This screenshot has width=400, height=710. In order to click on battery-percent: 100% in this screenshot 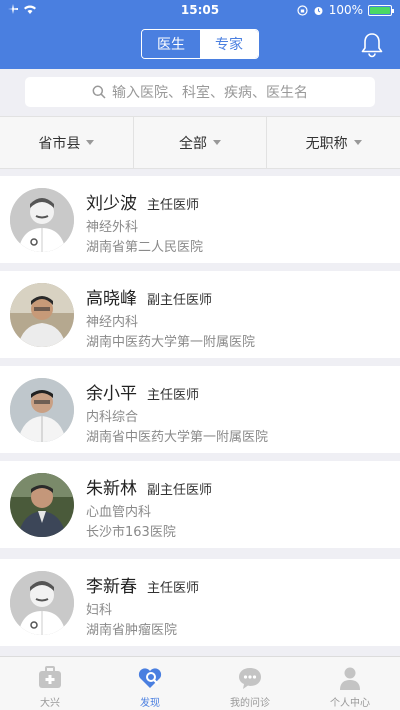, I will do `click(345, 10)`.